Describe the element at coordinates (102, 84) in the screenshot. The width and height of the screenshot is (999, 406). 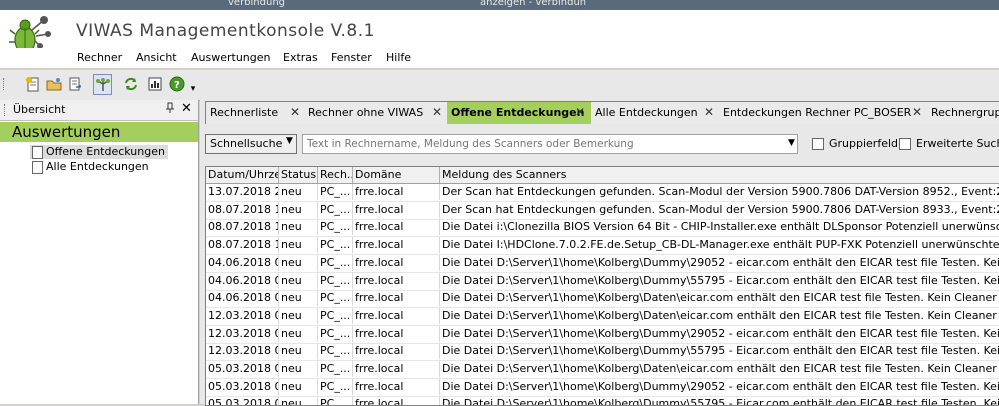
I see `tree-icon` at that location.